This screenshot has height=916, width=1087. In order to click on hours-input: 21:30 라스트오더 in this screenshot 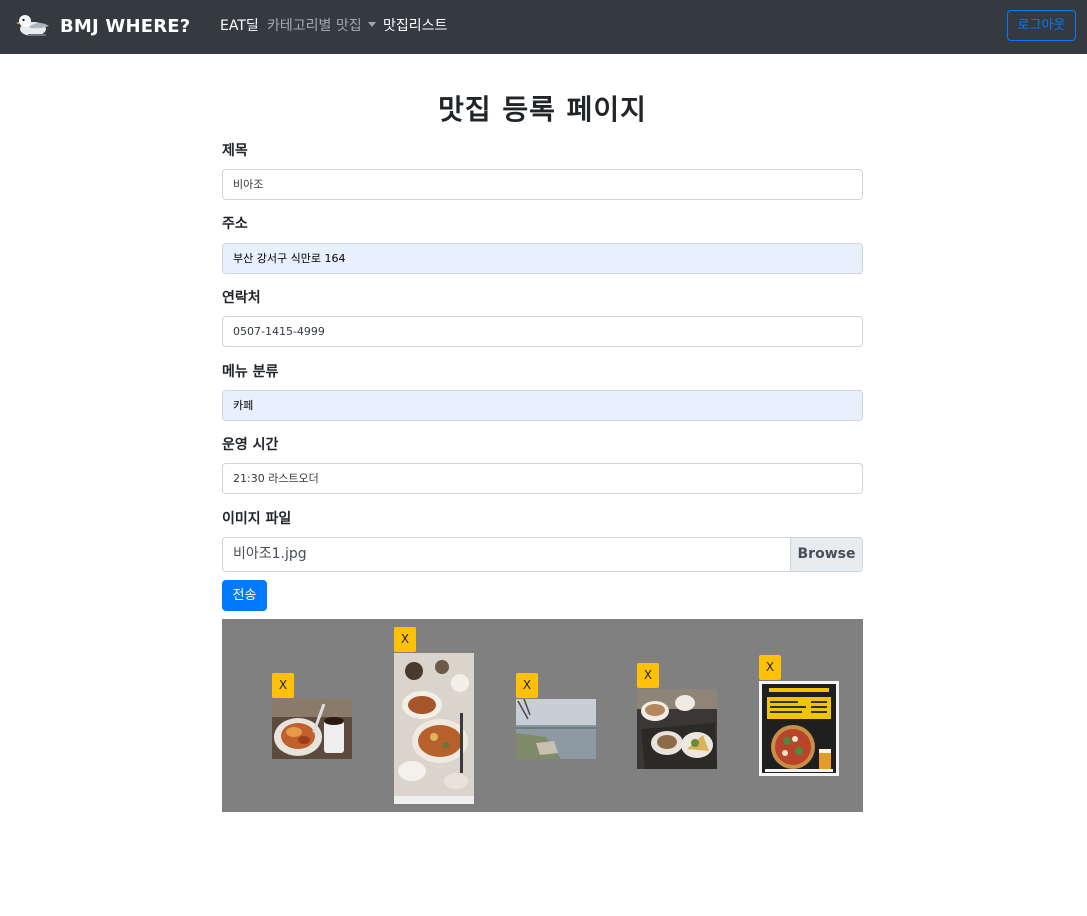, I will do `click(542, 478)`.